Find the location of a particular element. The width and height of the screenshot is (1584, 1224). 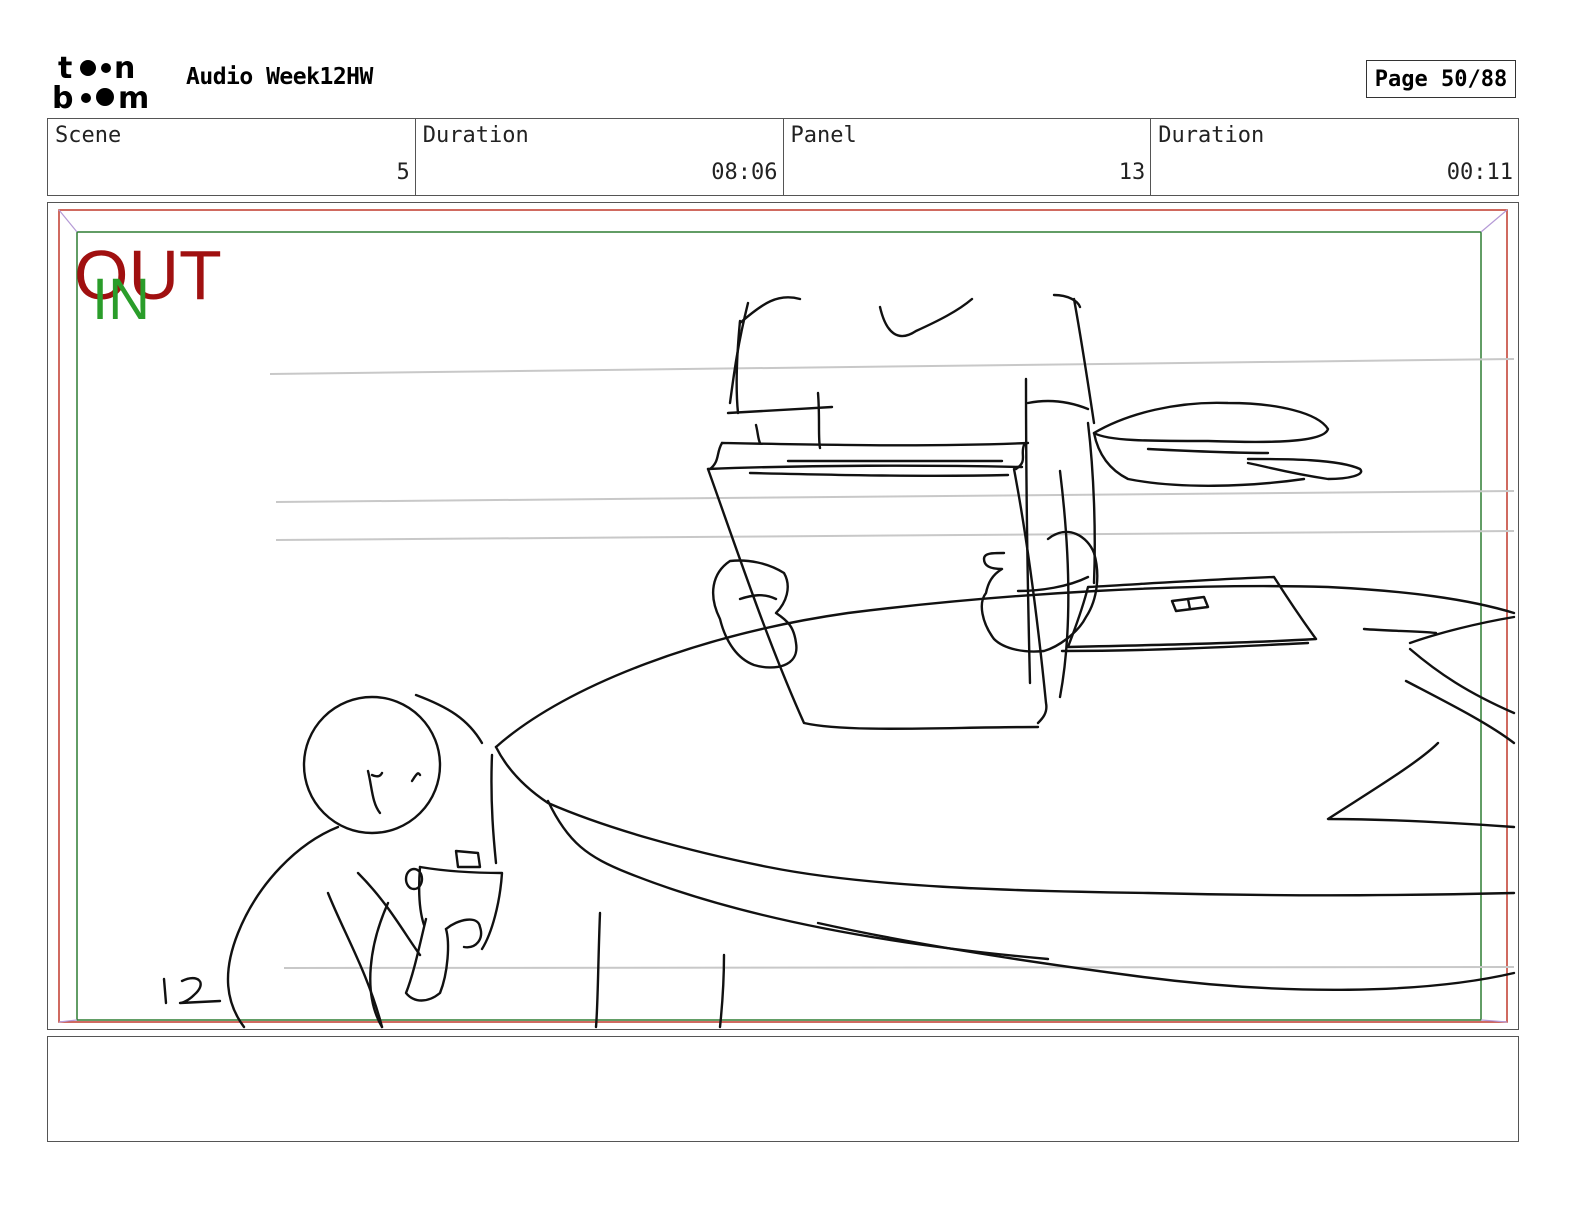

svg-text: b is located at coordinates (62, 96).